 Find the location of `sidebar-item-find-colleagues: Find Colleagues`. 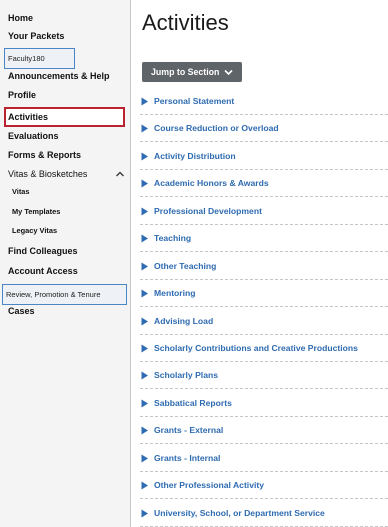

sidebar-item-find-colleagues: Find Colleagues is located at coordinates (43, 251).